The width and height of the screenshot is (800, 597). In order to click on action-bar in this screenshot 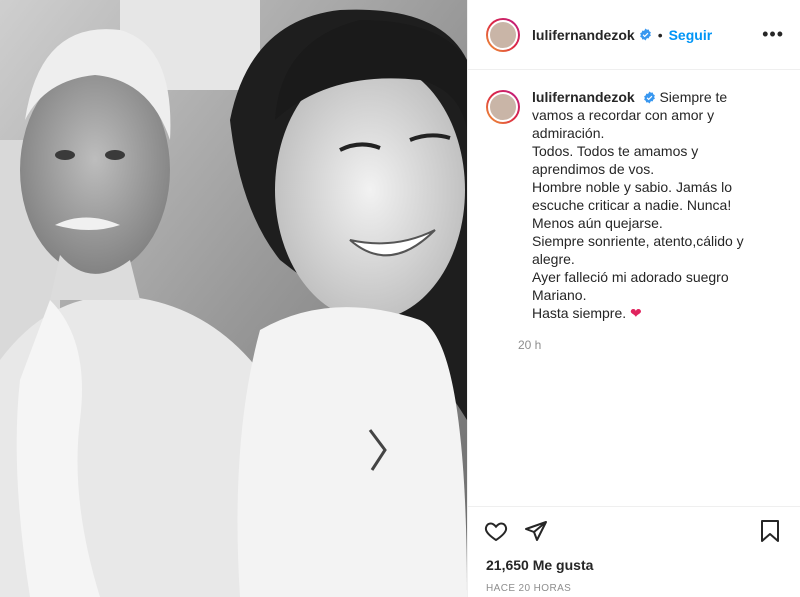, I will do `click(634, 526)`.